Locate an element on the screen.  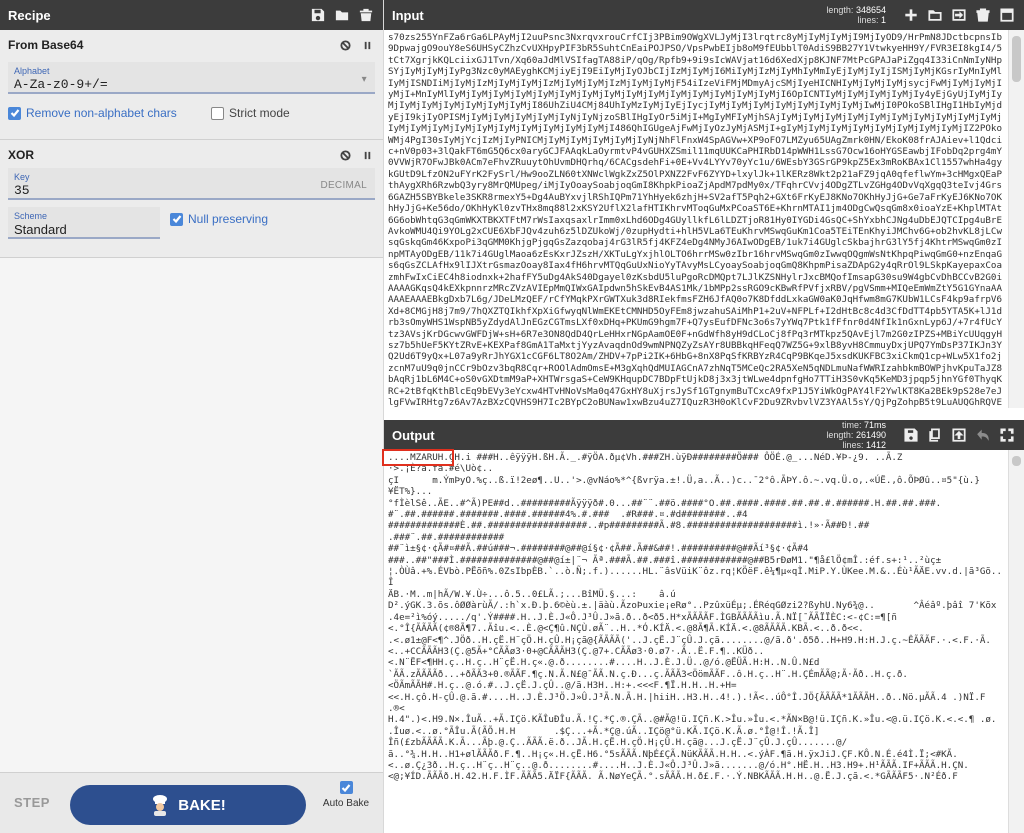
operation-name: From Base64 is located at coordinates (46, 45).